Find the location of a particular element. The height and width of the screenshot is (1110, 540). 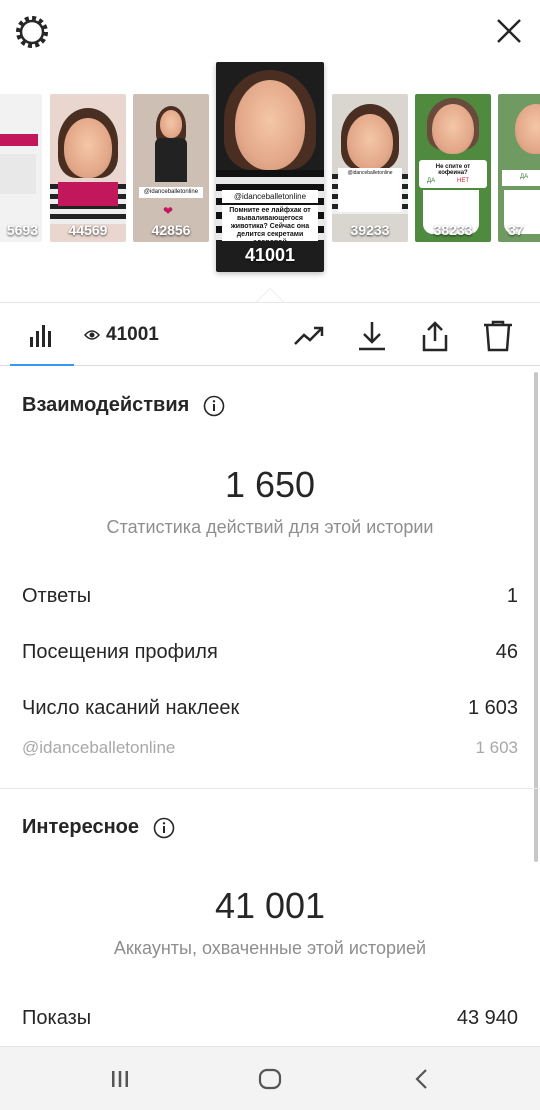

share-icon is located at coordinates (435, 336).